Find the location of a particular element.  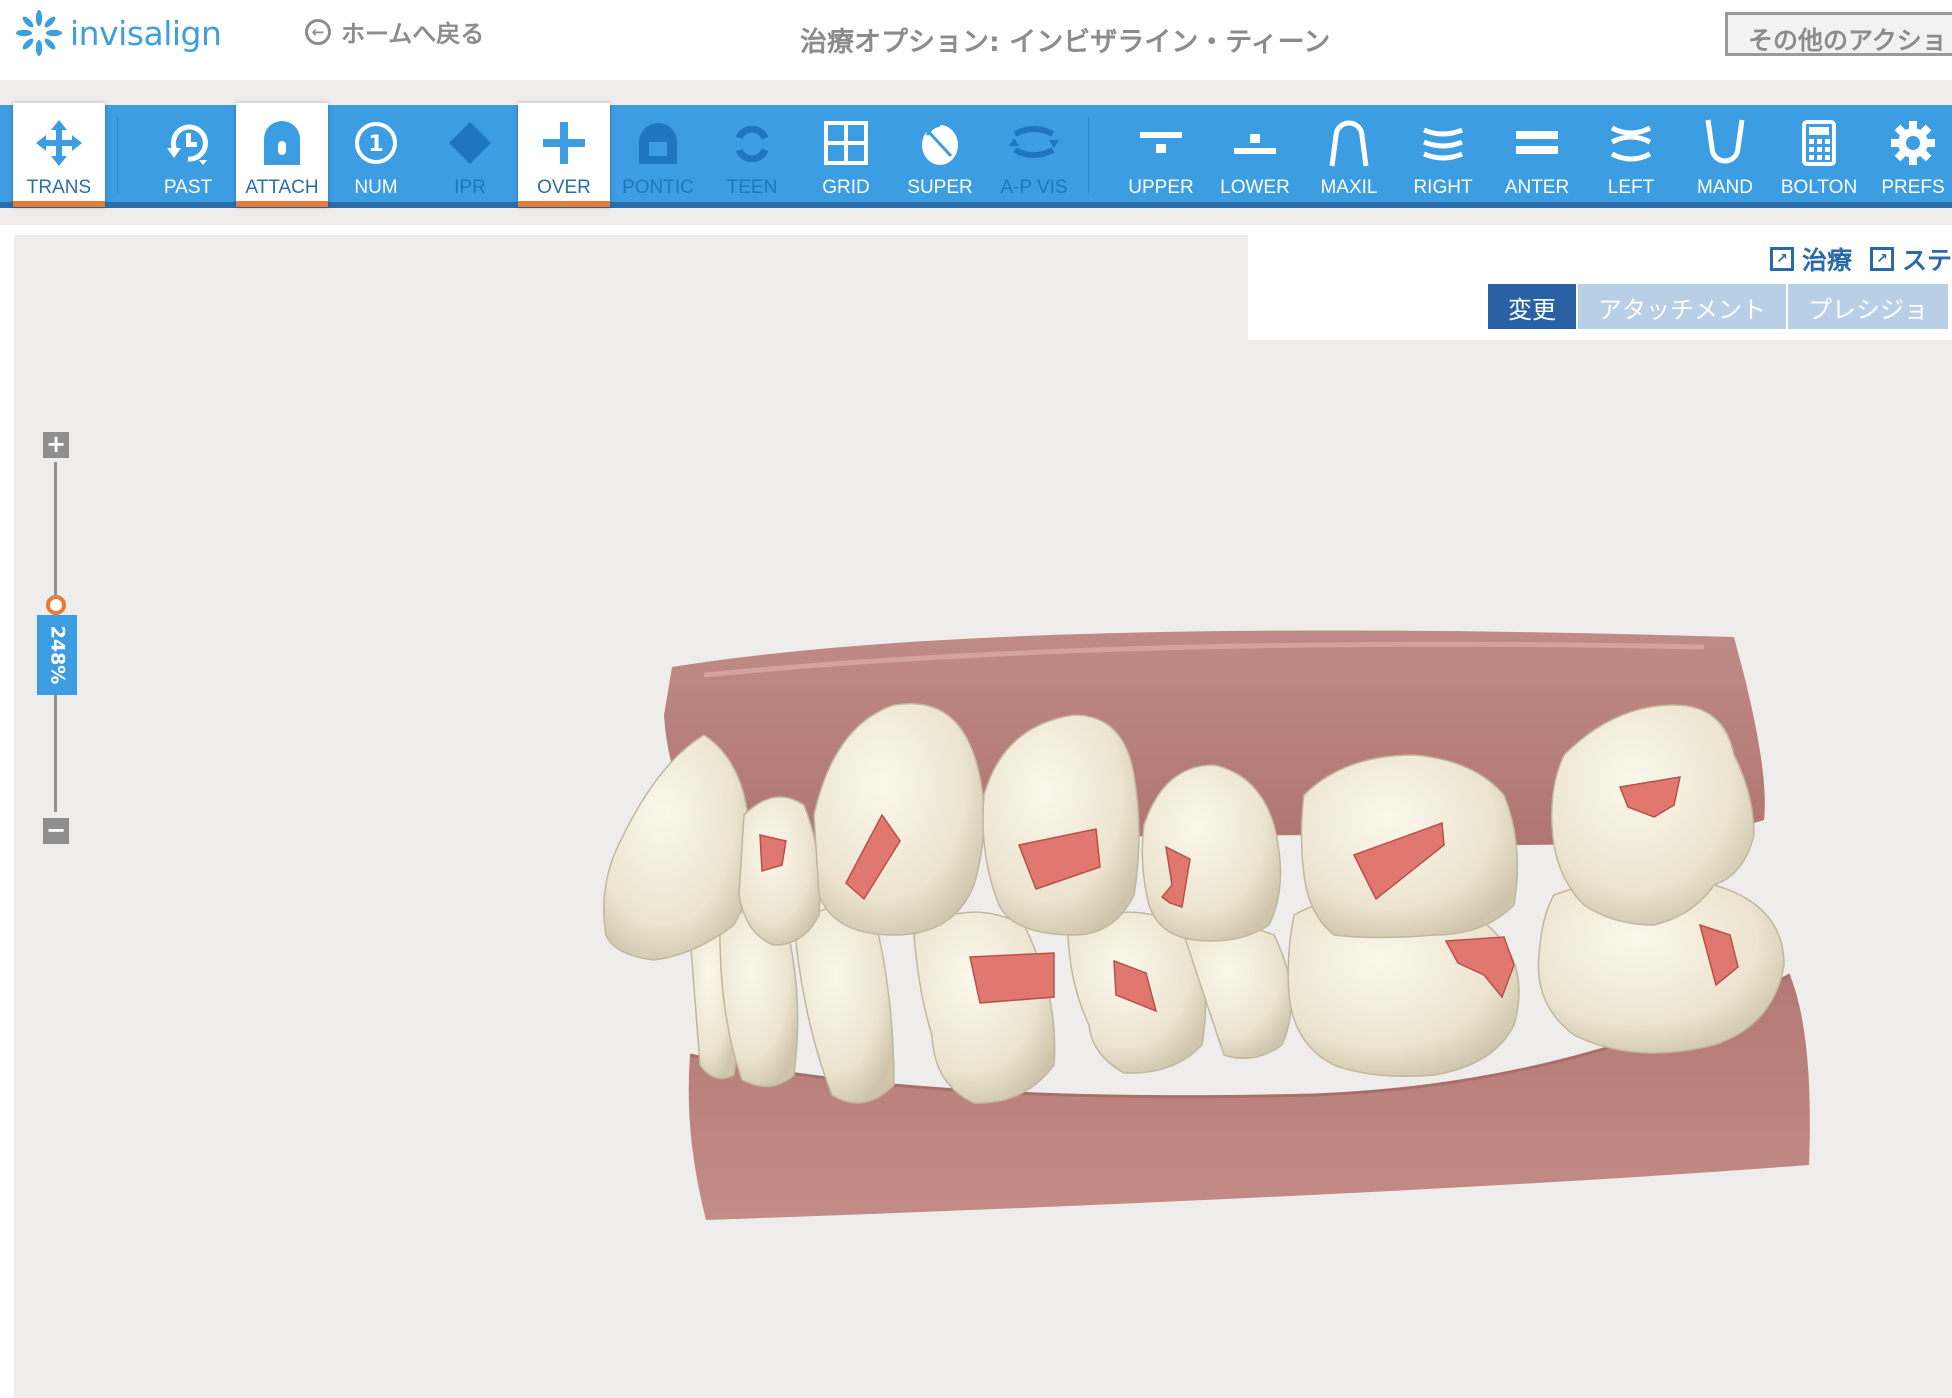

tool-ipr-label: IPR is located at coordinates (470, 187).